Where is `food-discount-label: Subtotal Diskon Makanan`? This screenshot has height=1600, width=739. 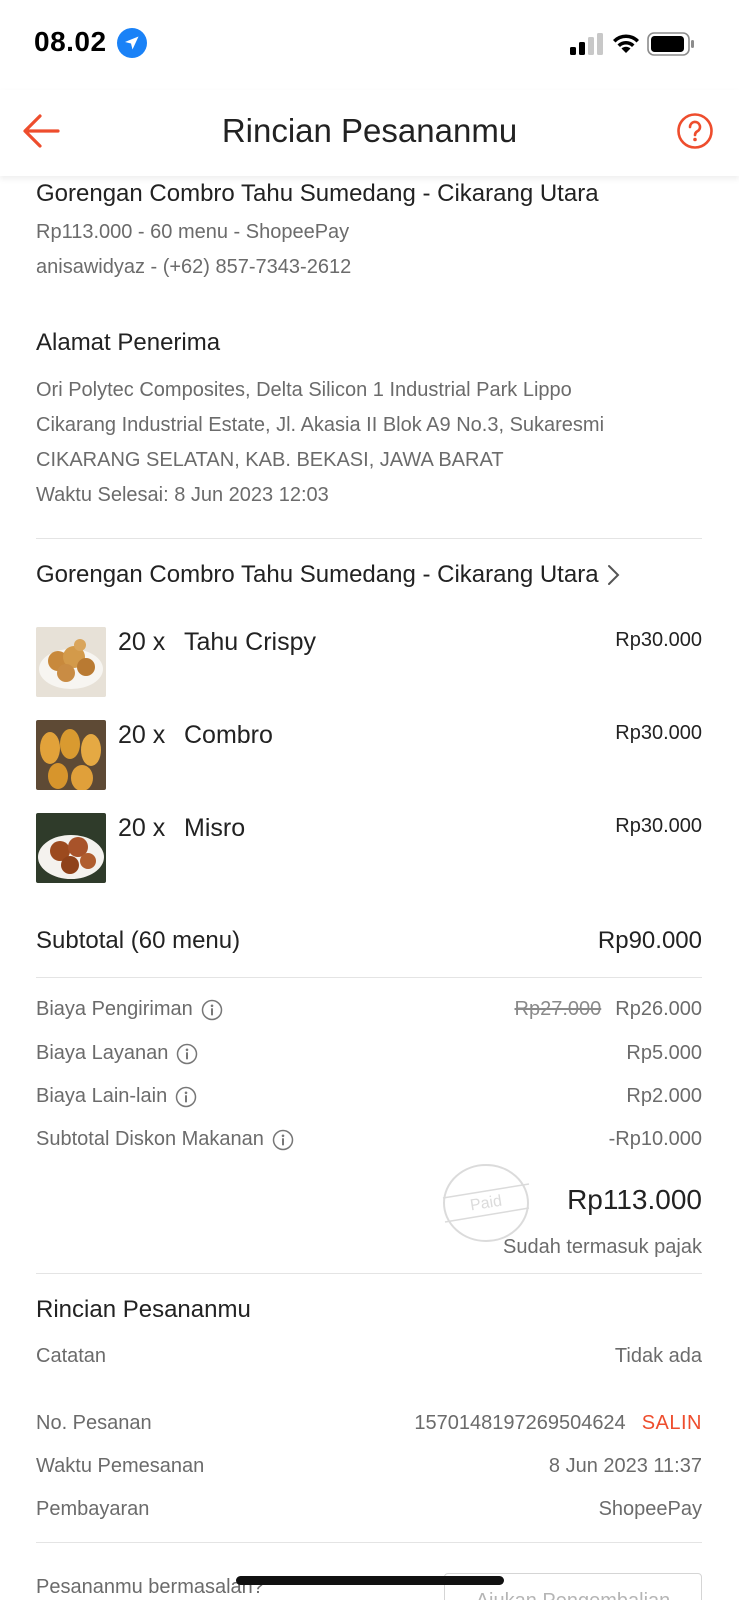 food-discount-label: Subtotal Diskon Makanan is located at coordinates (165, 1139).